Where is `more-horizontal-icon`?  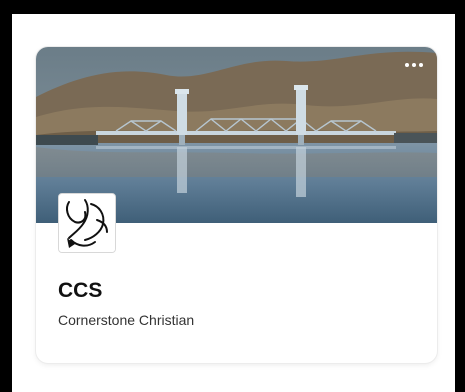
more-horizontal-icon is located at coordinates (407, 65).